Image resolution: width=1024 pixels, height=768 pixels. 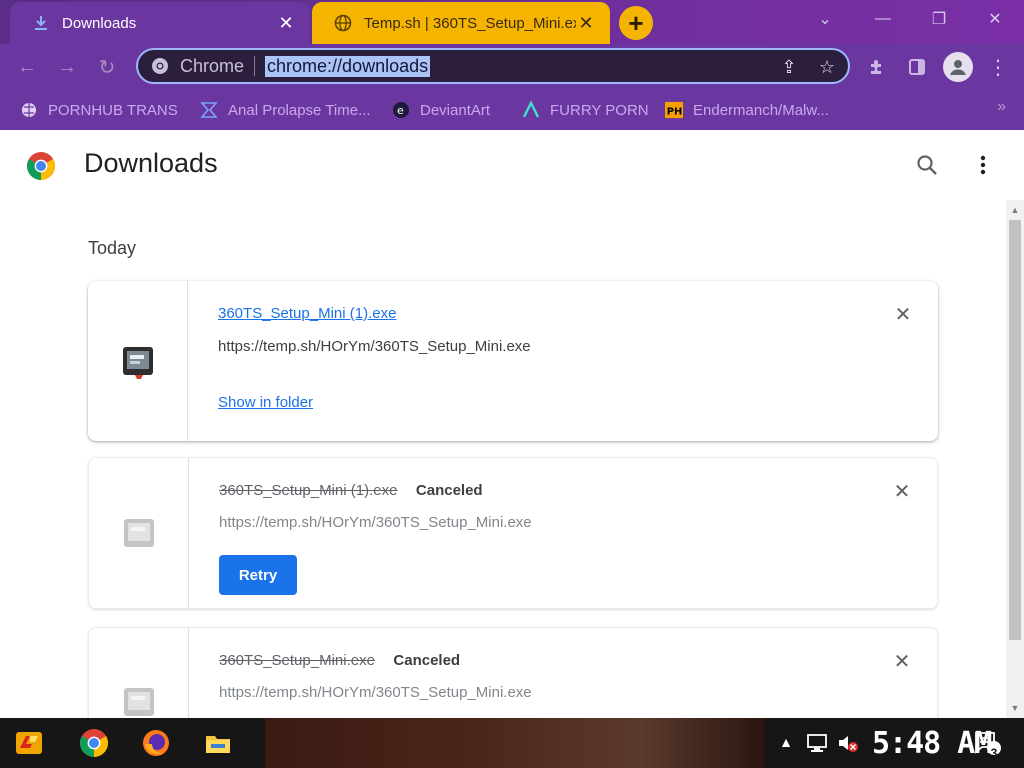 I want to click on bookmark-label: DeviantArt, so click(x=455, y=110).